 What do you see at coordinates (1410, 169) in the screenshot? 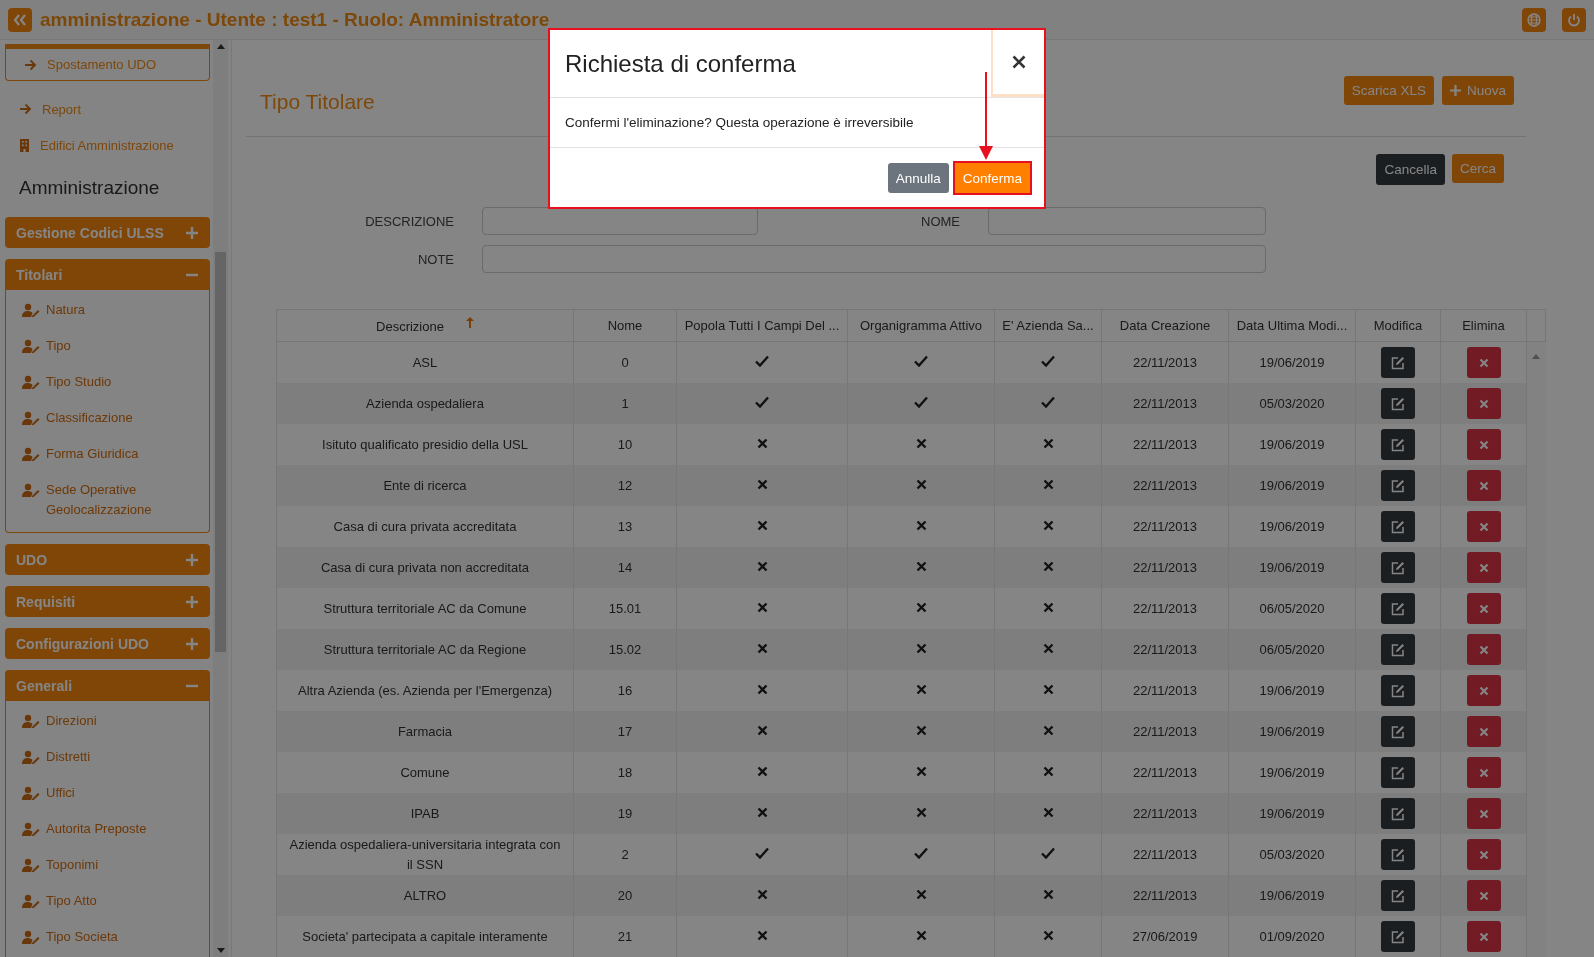
I see `clear-button: Cancella` at bounding box center [1410, 169].